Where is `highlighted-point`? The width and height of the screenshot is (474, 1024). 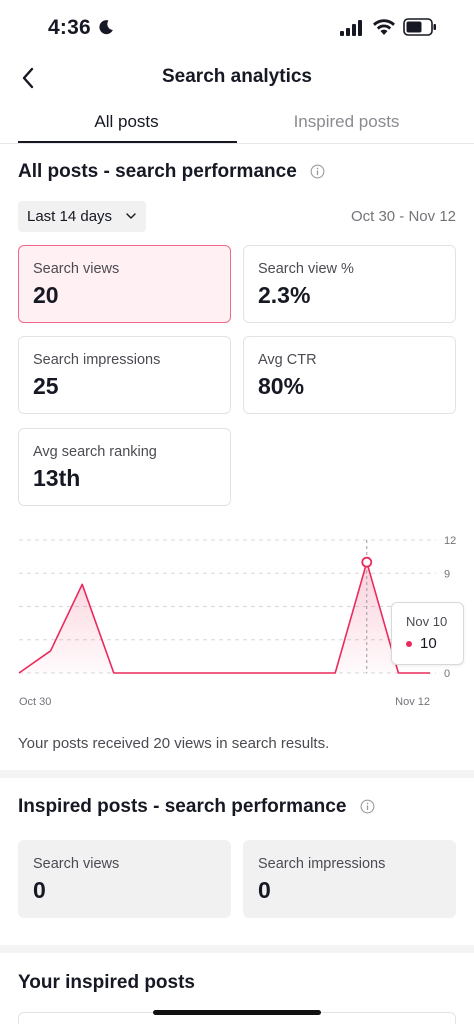
highlighted-point is located at coordinates (367, 562).